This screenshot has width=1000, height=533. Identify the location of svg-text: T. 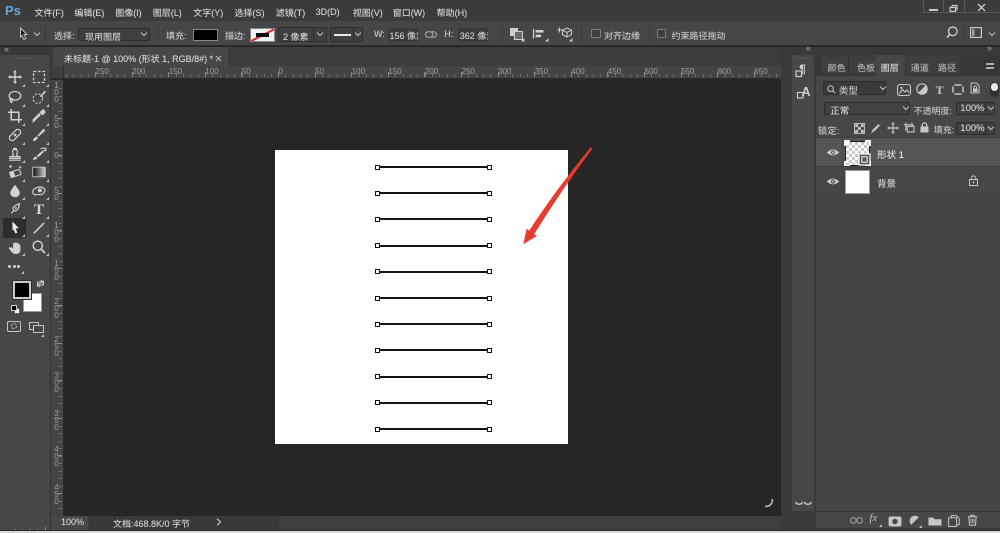
(38, 209).